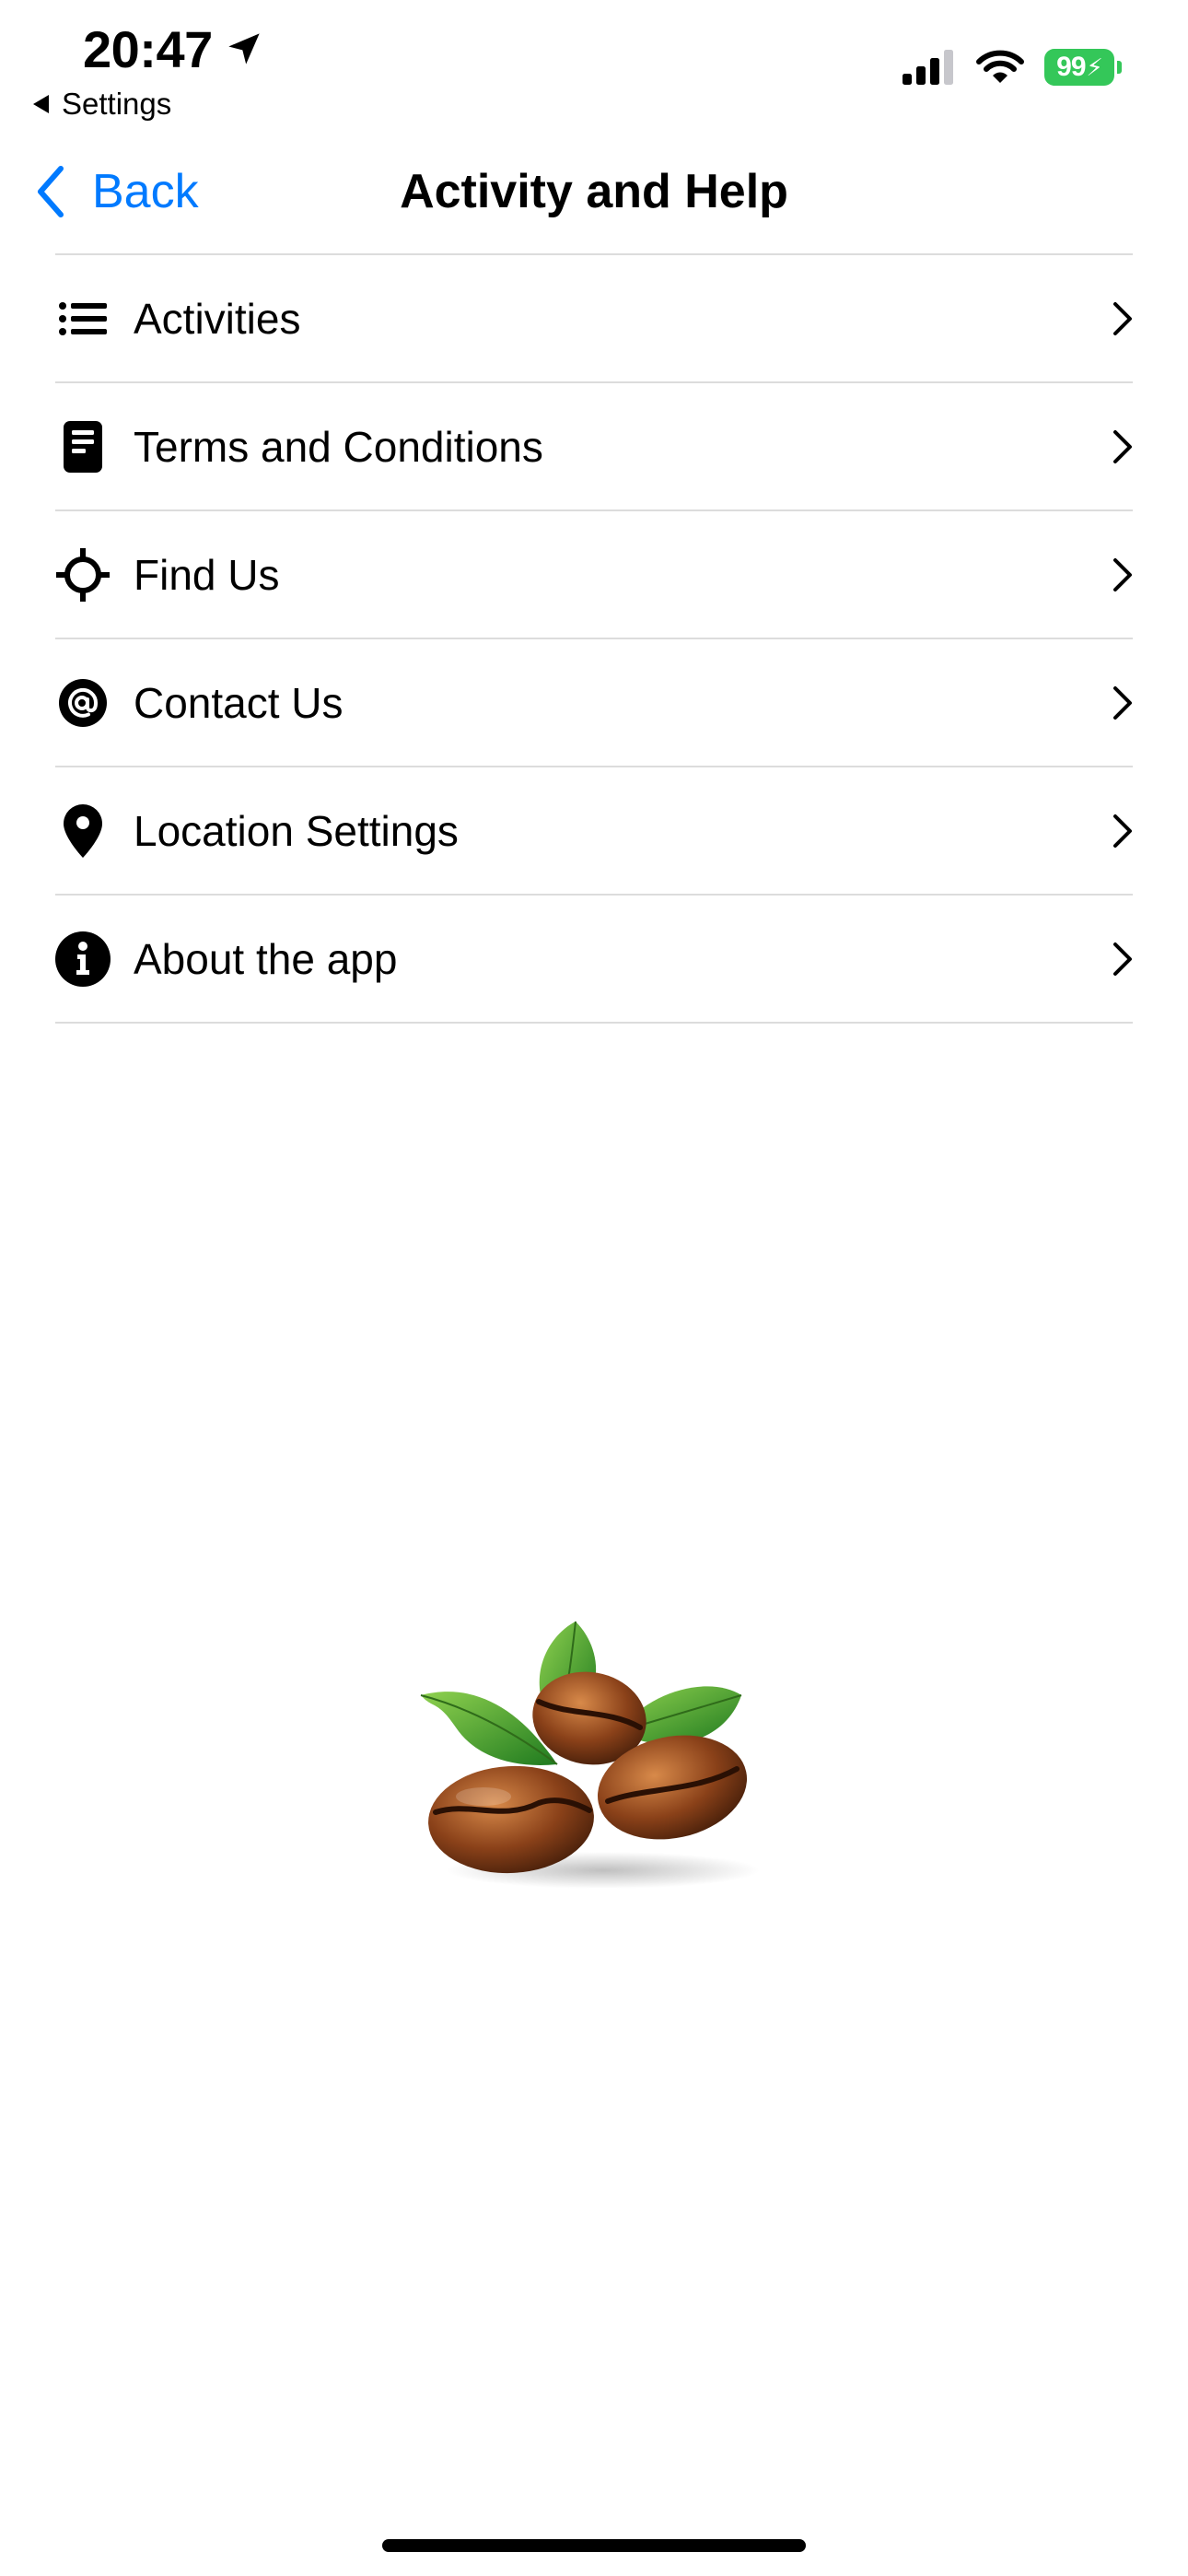  What do you see at coordinates (594, 830) in the screenshot?
I see `menu-item-location-settings: Location Settings` at bounding box center [594, 830].